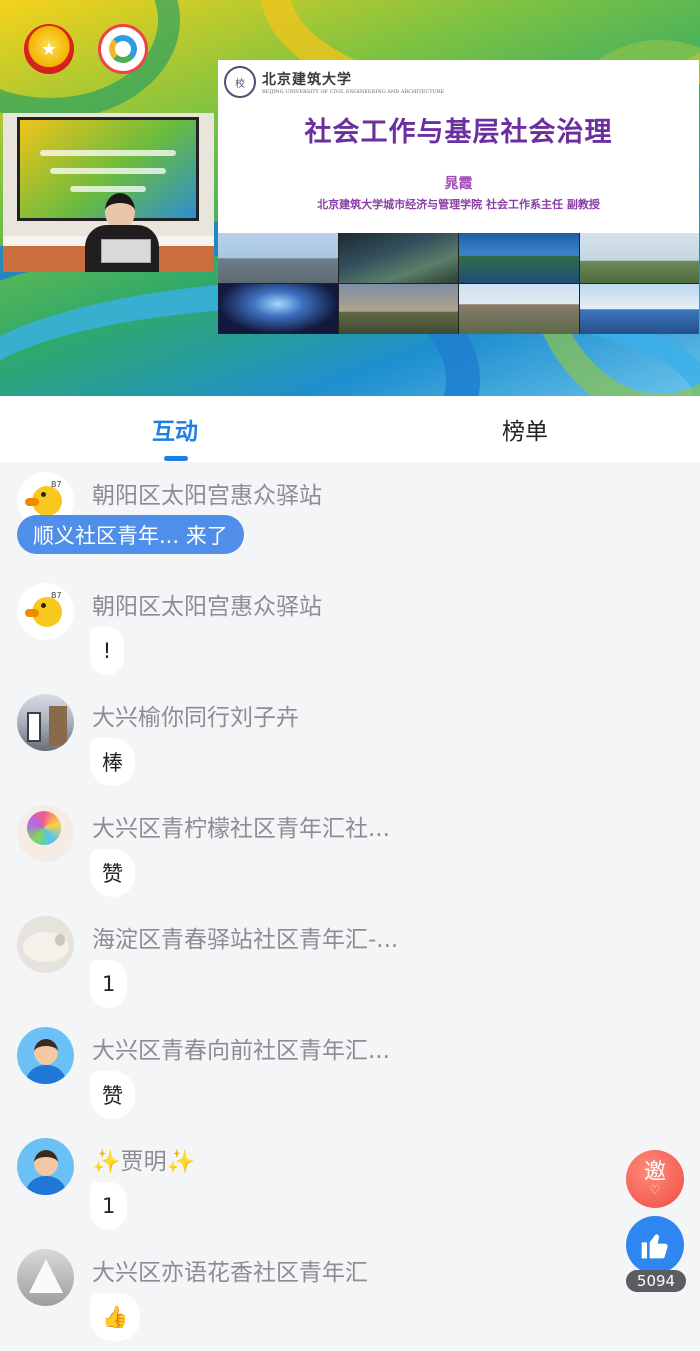  What do you see at coordinates (107, 651) in the screenshot?
I see `chat-bubble: !` at bounding box center [107, 651].